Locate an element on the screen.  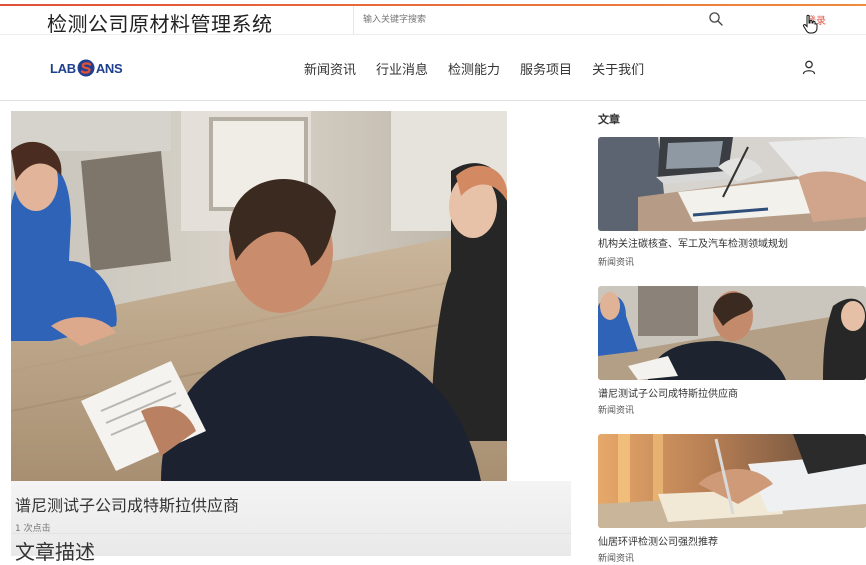
caption-divider is located at coordinates (291, 533).